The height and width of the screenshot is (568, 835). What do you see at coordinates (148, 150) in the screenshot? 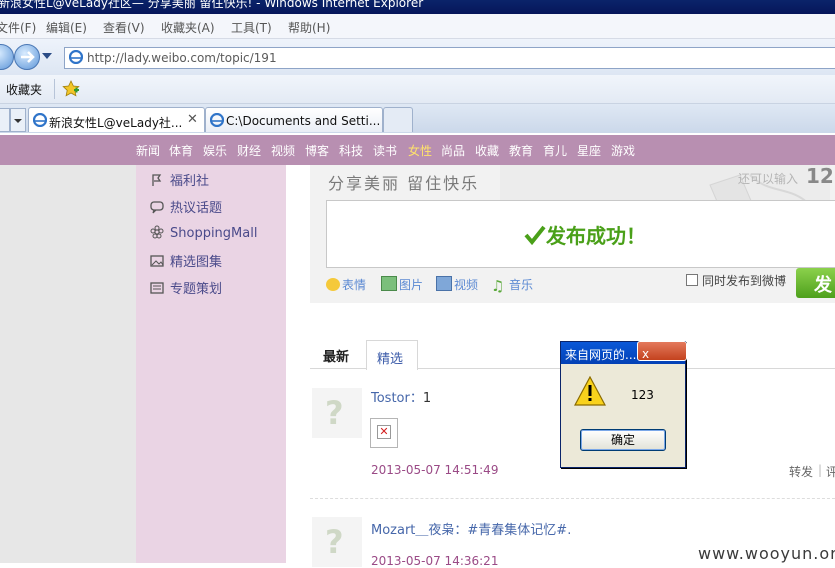
I see `site-nav-news: 新闻` at bounding box center [148, 150].